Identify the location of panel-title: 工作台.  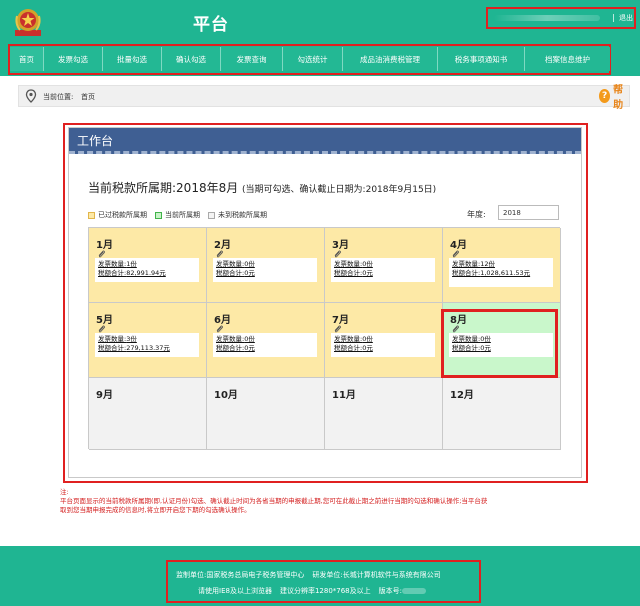
(95, 141).